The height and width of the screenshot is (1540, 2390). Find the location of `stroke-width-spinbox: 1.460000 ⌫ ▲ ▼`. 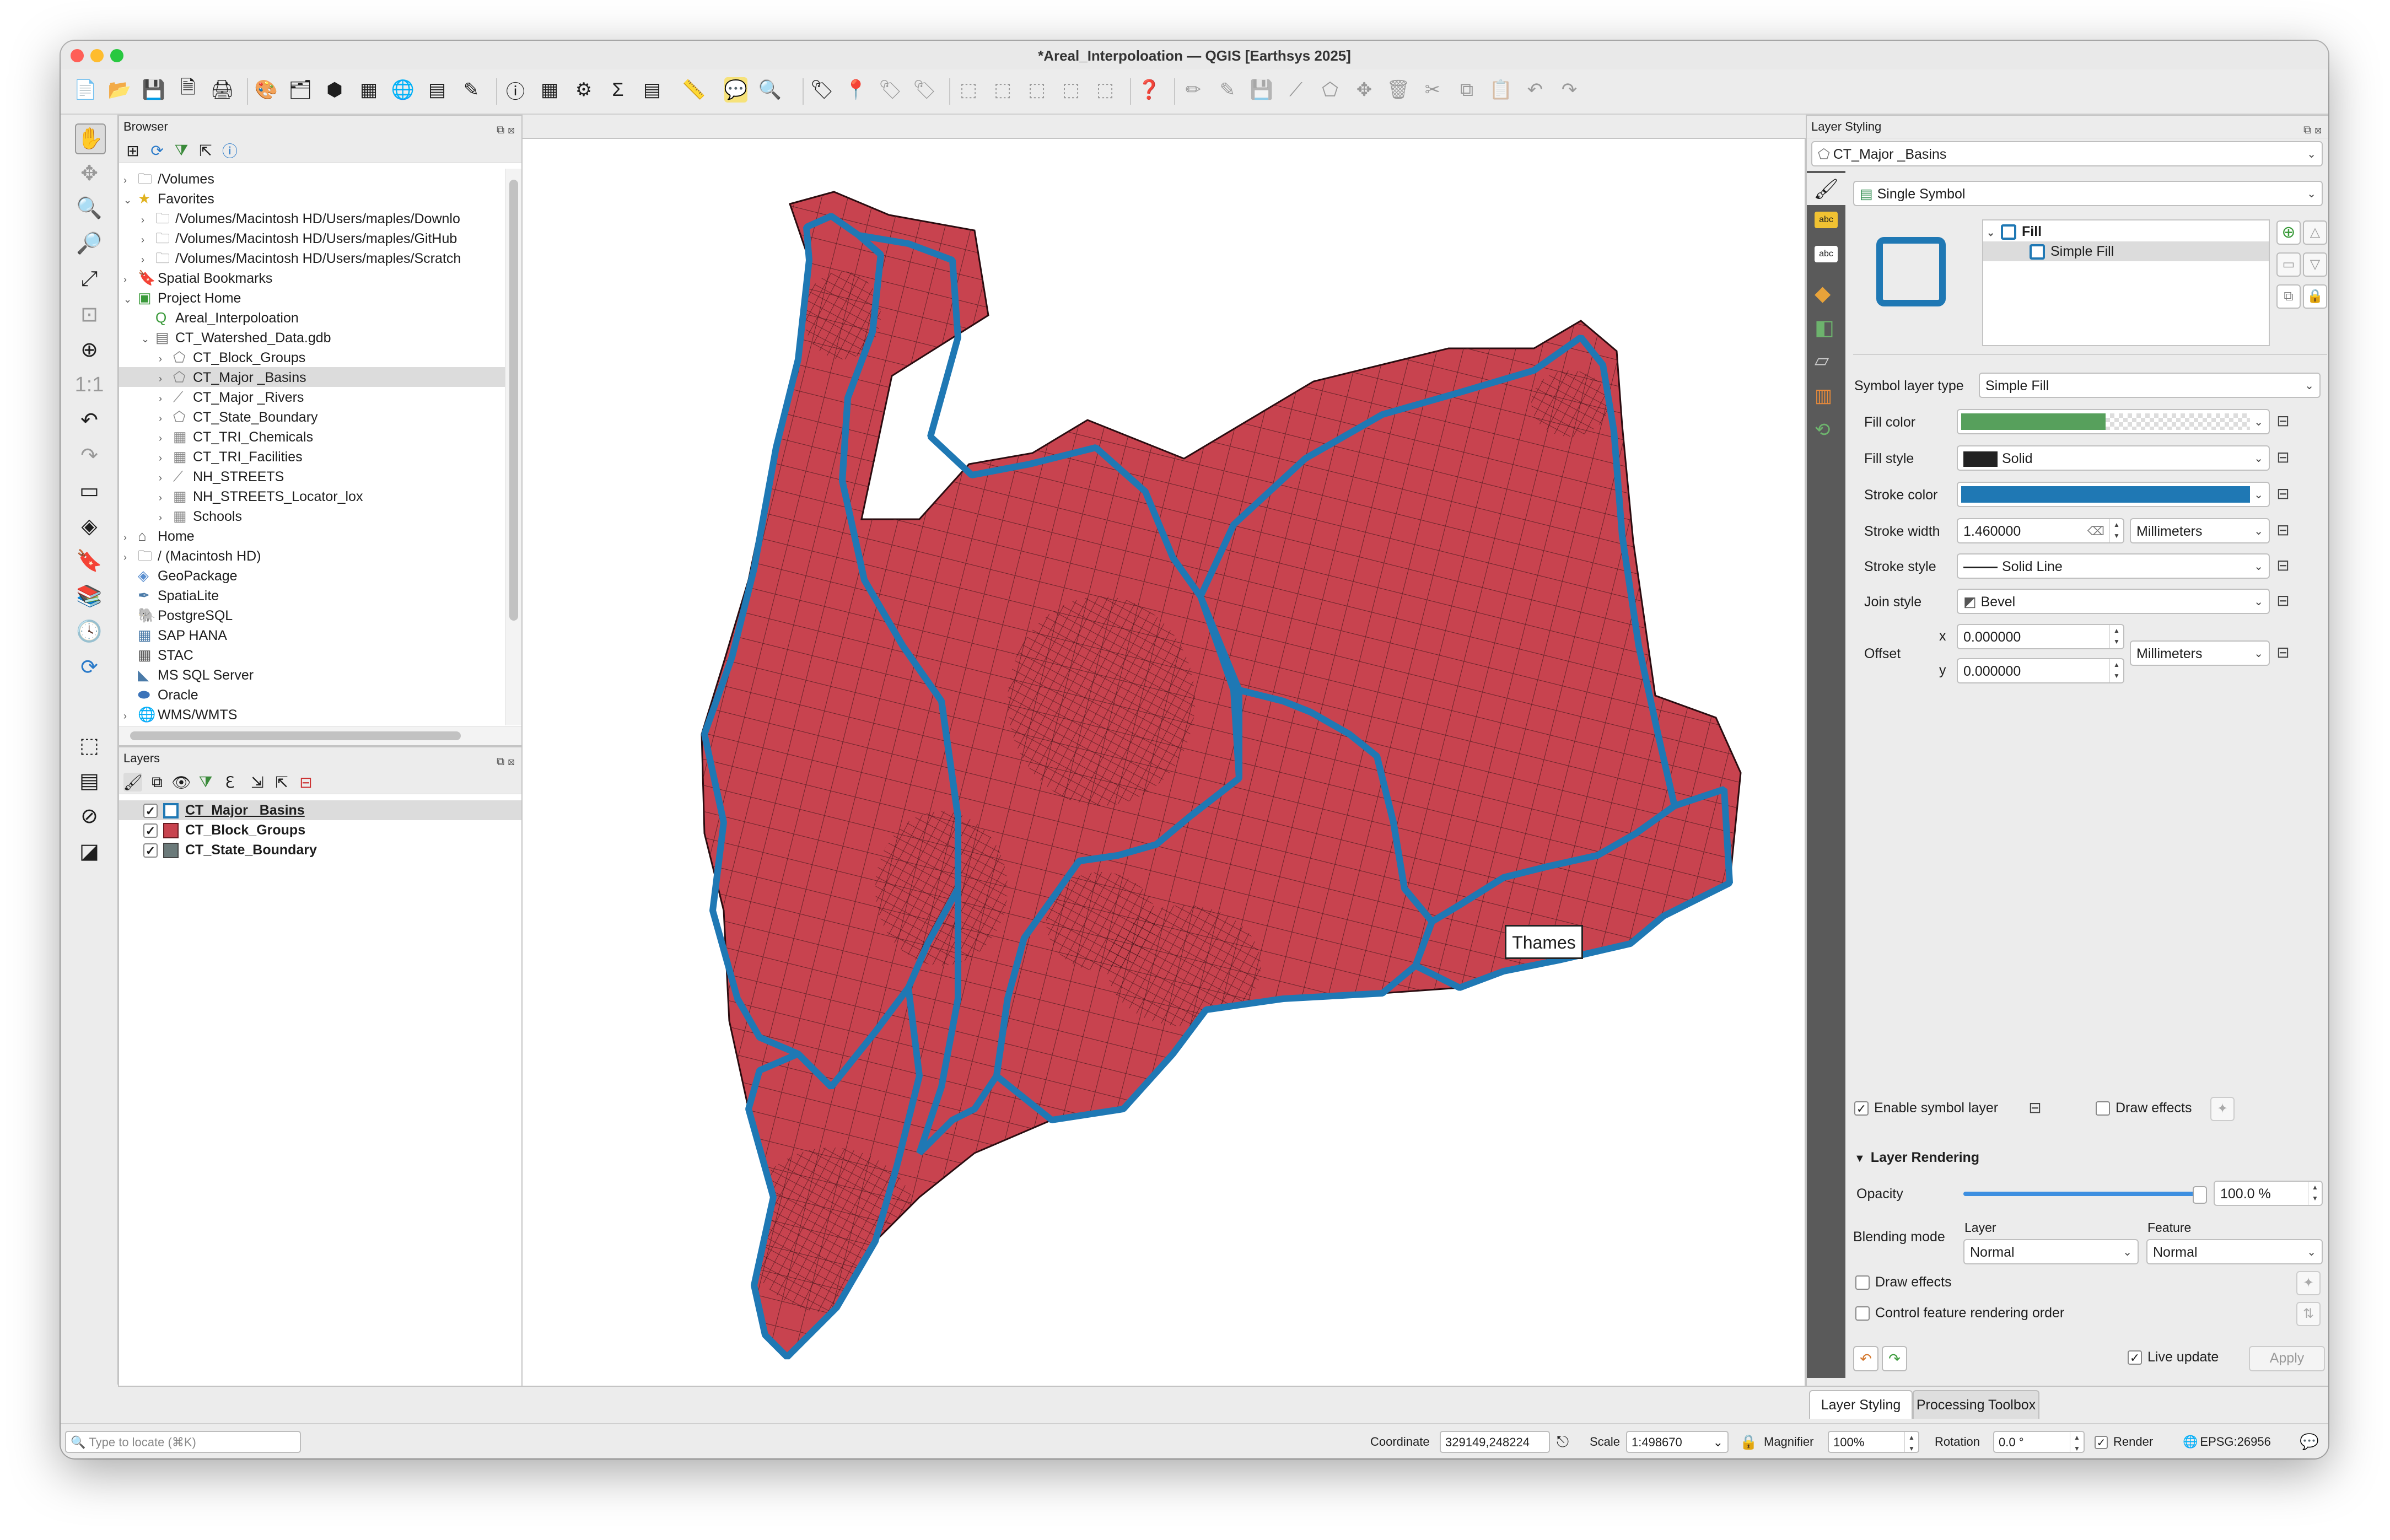

stroke-width-spinbox: 1.460000 ⌫ ▲ ▼ is located at coordinates (2040, 530).